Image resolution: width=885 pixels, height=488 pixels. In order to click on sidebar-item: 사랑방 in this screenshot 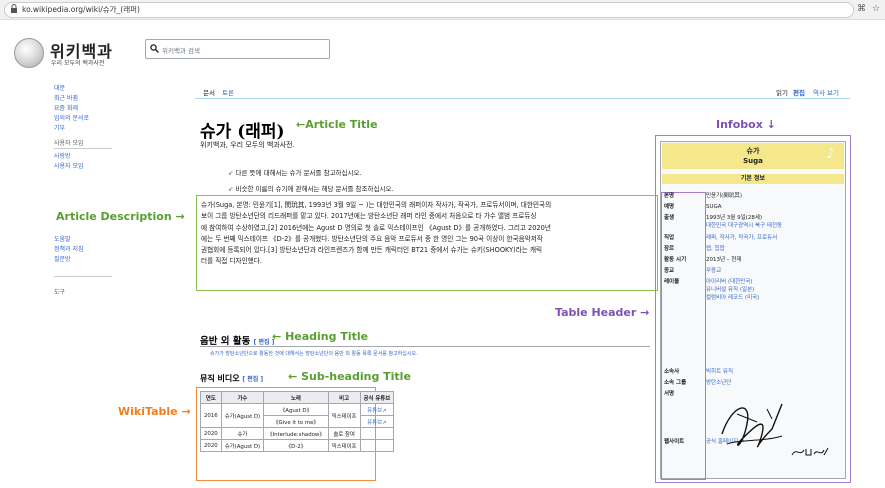, I will do `click(69, 157)`.